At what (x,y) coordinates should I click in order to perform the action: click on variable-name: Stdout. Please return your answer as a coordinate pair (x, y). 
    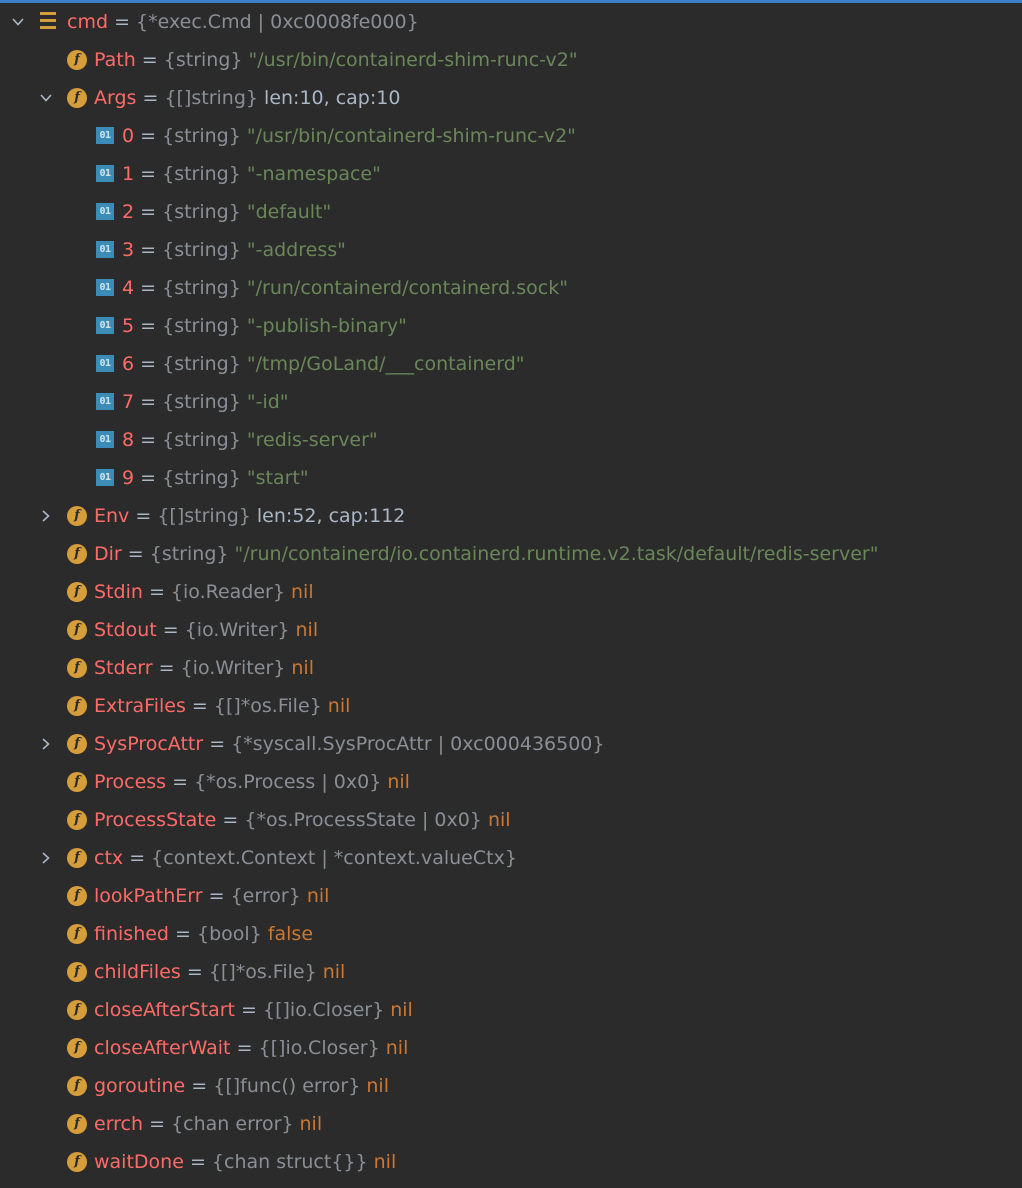
    Looking at the image, I should click on (125, 630).